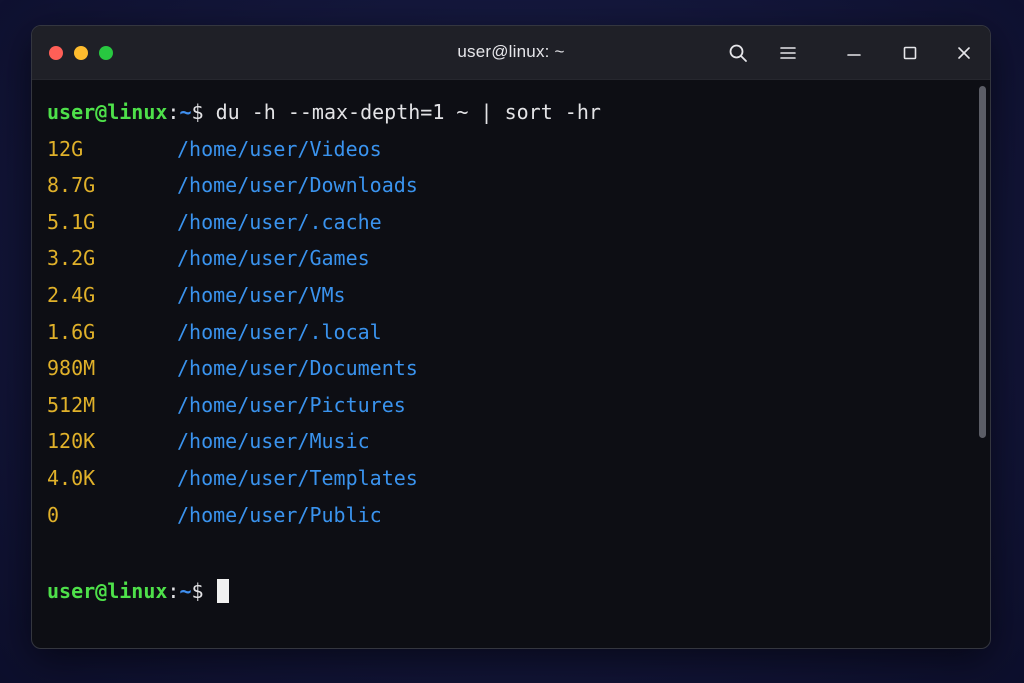 This screenshot has width=1024, height=683. I want to click on close-icon, so click(964, 53).